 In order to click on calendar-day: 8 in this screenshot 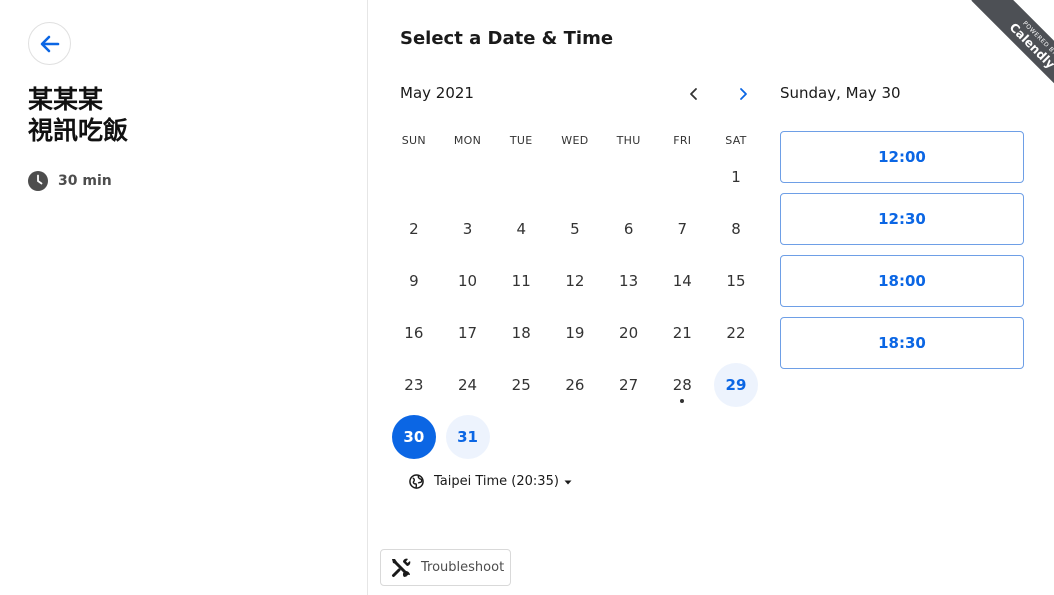, I will do `click(736, 229)`.